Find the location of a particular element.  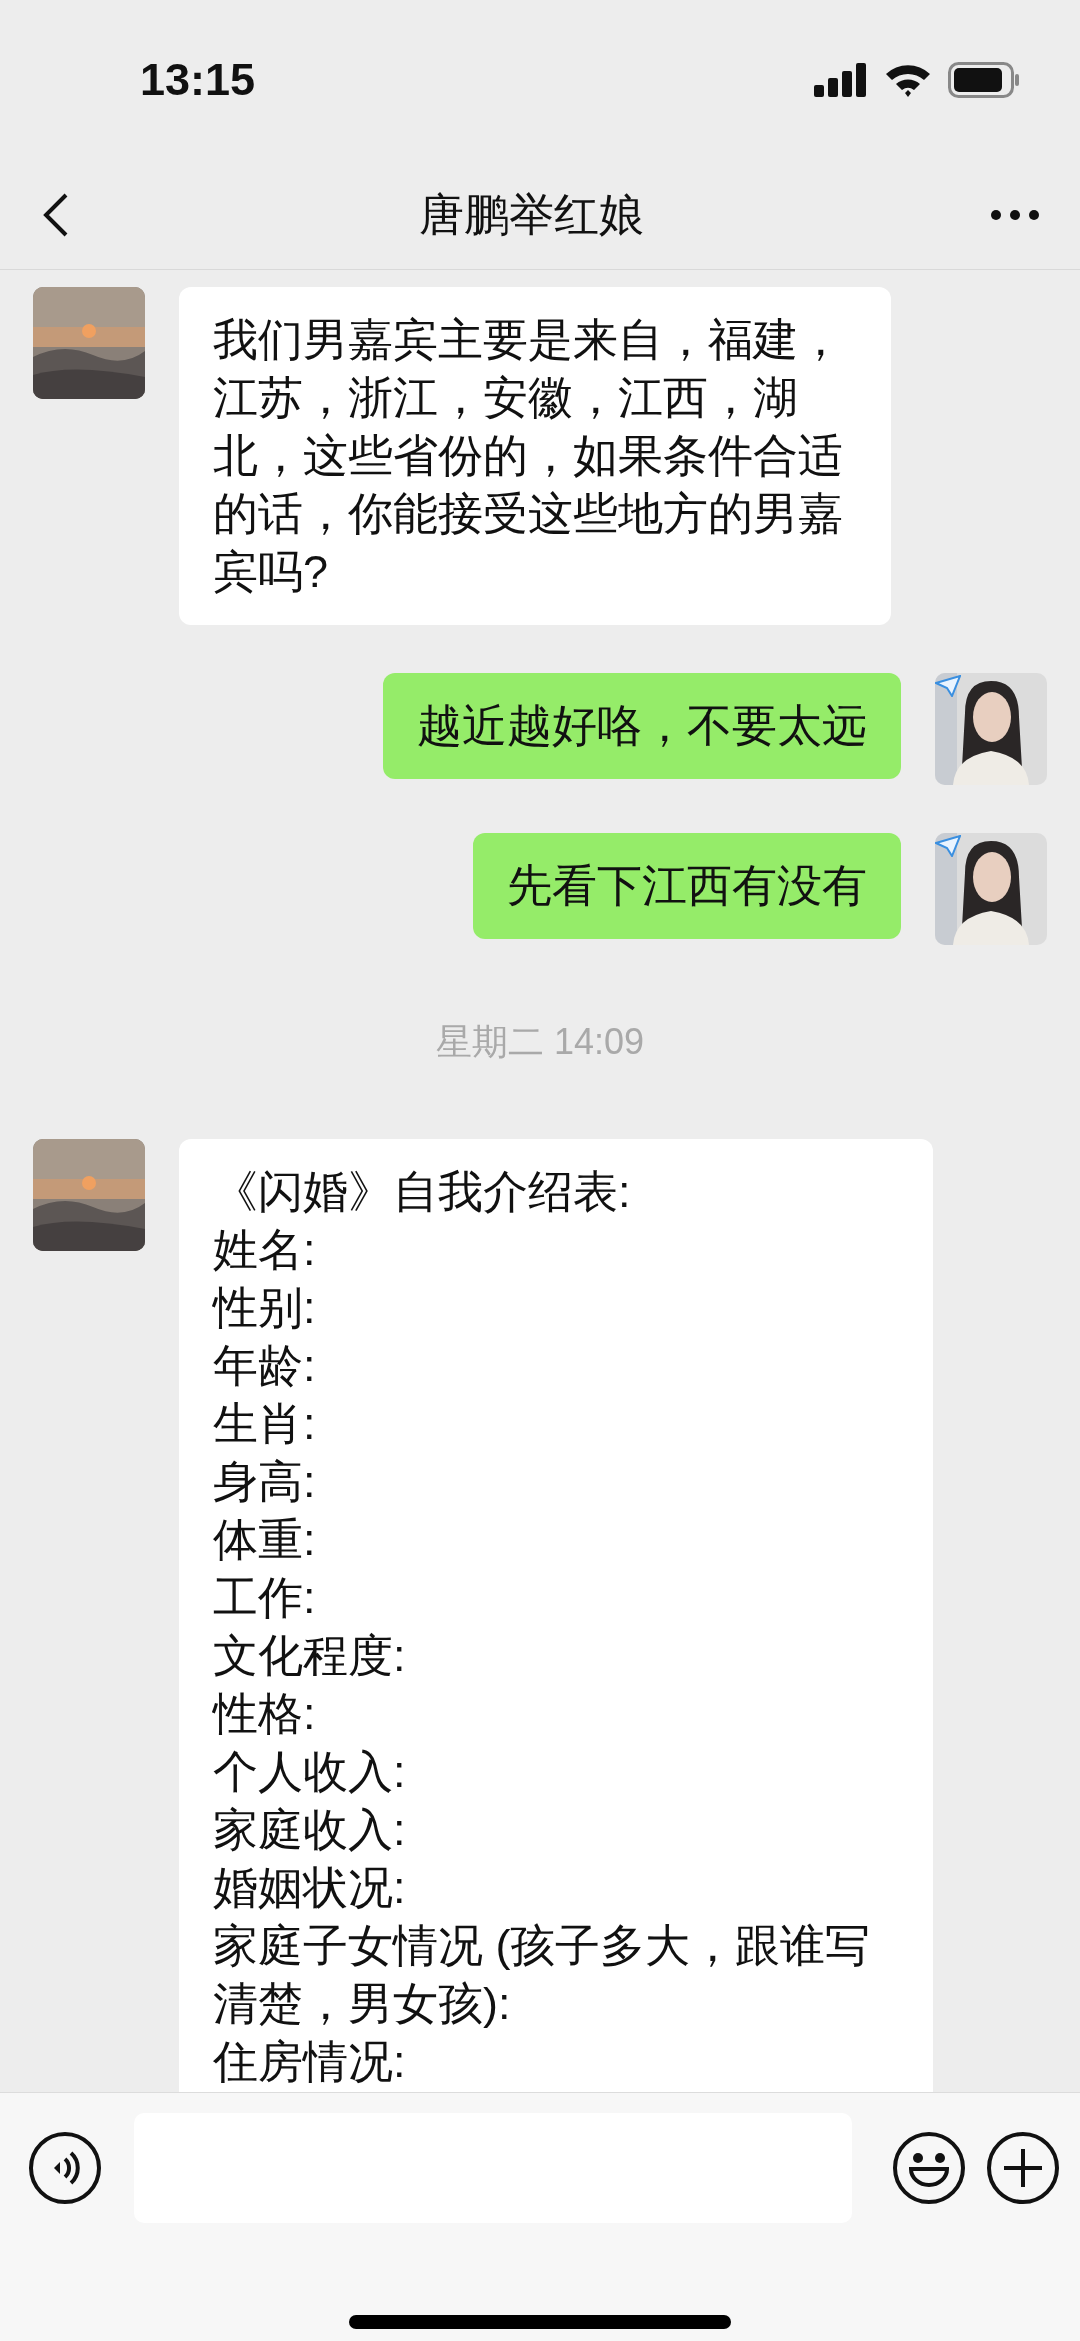

add-icon is located at coordinates (1023, 2168).